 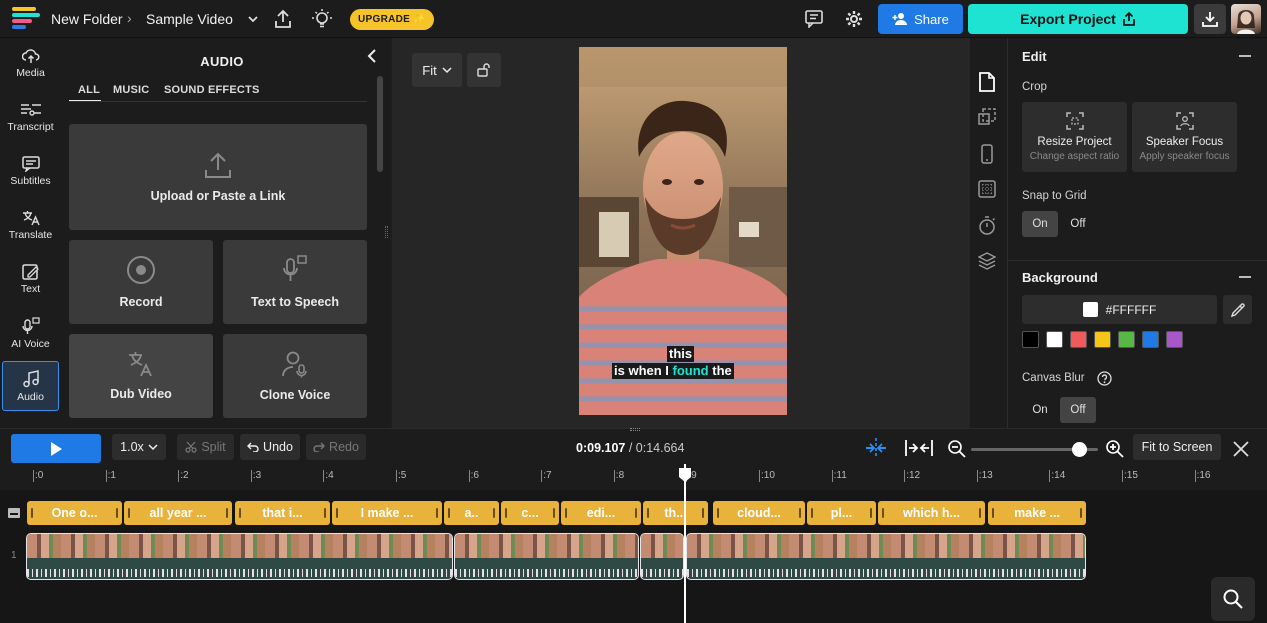 I want to click on blur-on-toggle: On, so click(x=1040, y=410).